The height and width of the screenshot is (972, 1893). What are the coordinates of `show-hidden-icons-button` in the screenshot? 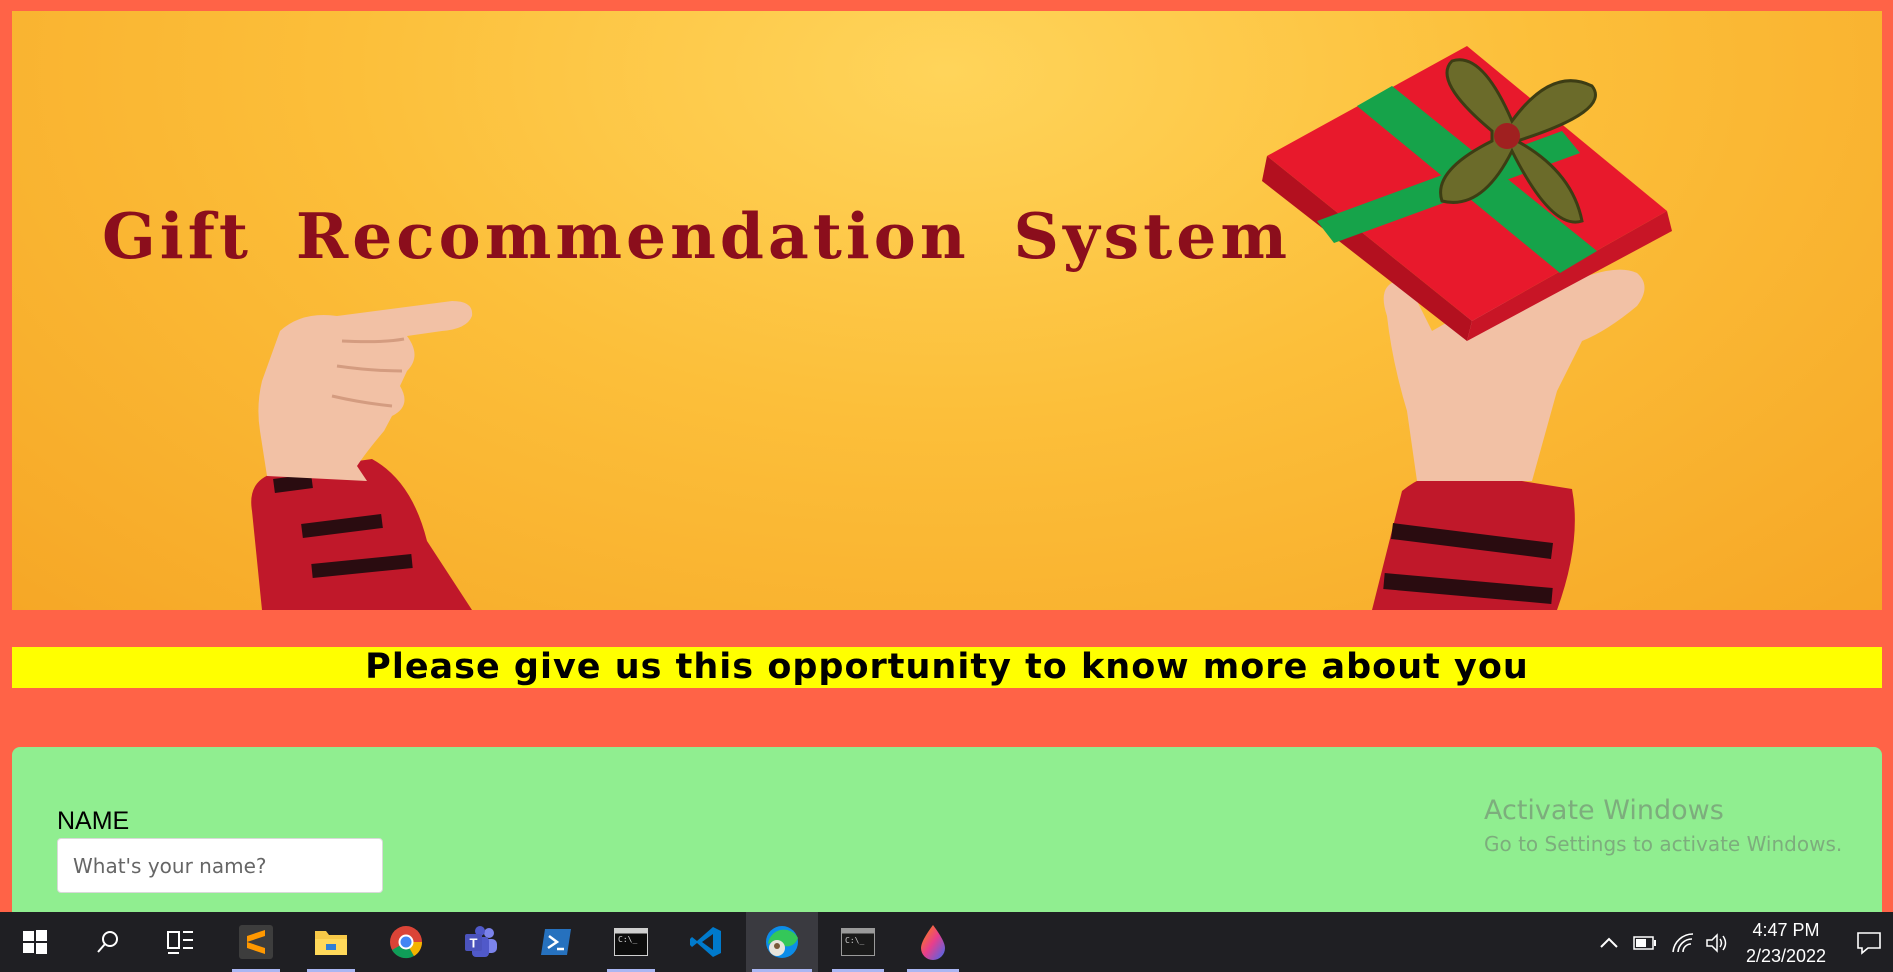 It's located at (1609, 943).